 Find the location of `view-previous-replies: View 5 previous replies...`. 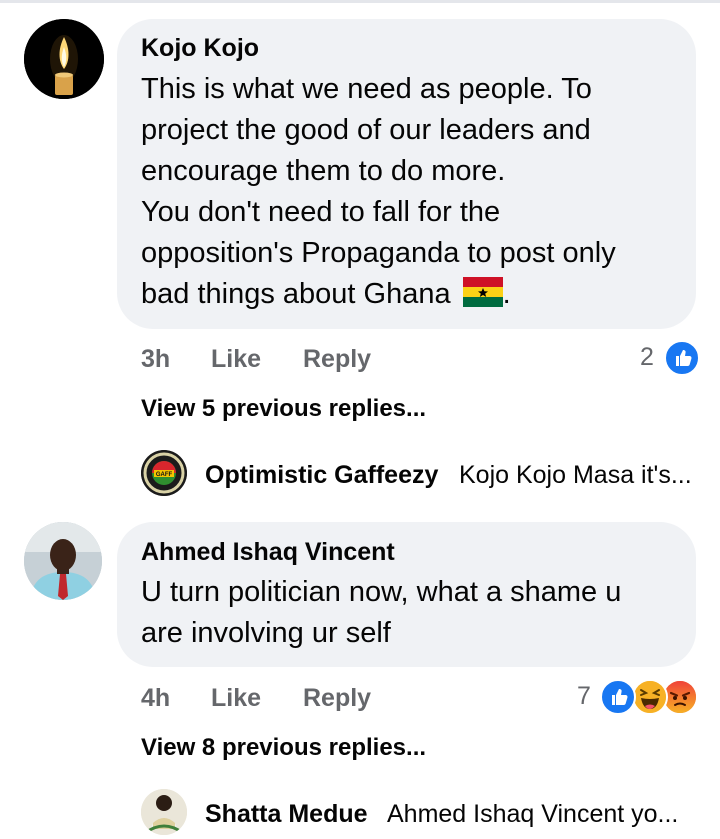

view-previous-replies: View 5 previous replies... is located at coordinates (283, 409).